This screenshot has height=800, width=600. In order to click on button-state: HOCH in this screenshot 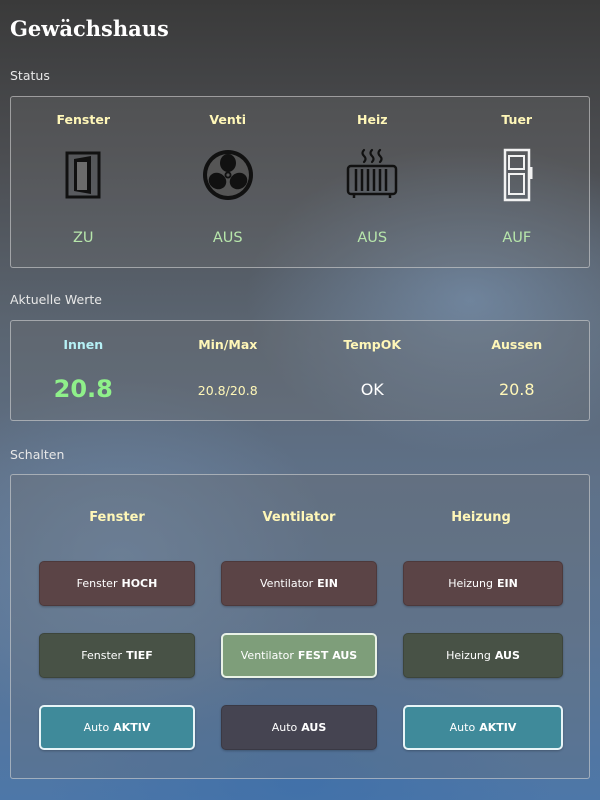, I will do `click(139, 583)`.